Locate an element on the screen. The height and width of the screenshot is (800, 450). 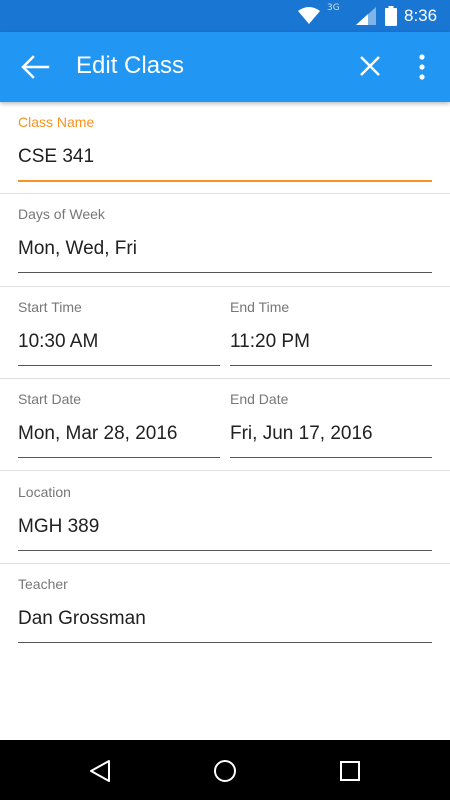
start-time-underline is located at coordinates (119, 365).